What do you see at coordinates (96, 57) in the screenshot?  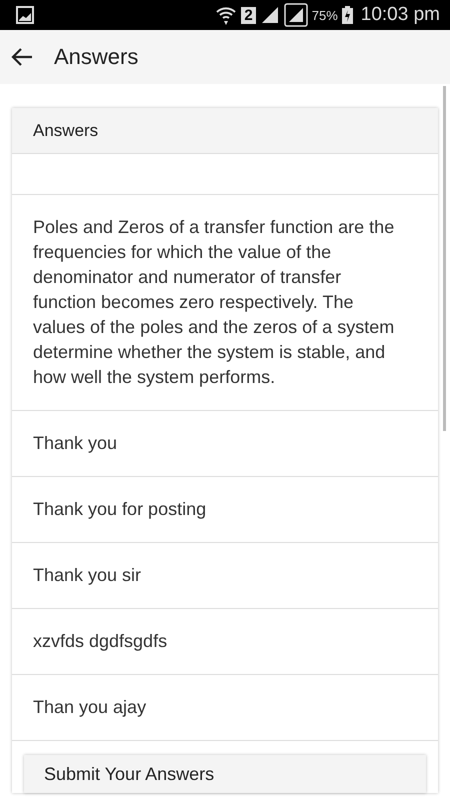 I see `screen-title: Answers` at bounding box center [96, 57].